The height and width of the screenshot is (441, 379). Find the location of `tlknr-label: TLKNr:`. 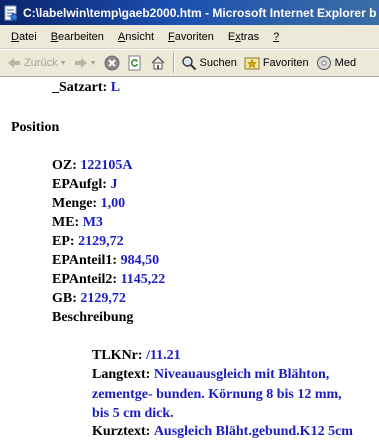

tlknr-label: TLKNr: is located at coordinates (117, 355).